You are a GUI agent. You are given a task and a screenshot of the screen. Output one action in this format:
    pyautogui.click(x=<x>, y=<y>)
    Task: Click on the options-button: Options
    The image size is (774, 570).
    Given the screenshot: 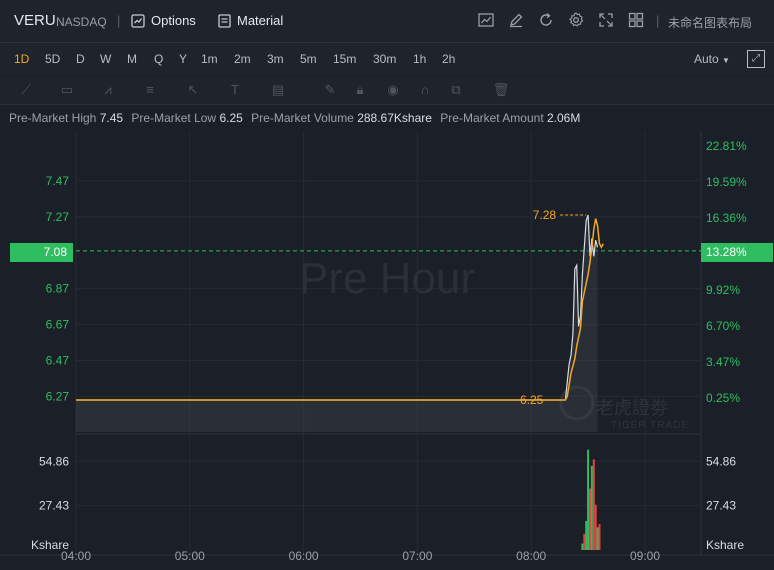 What is the action you would take?
    pyautogui.click(x=163, y=20)
    